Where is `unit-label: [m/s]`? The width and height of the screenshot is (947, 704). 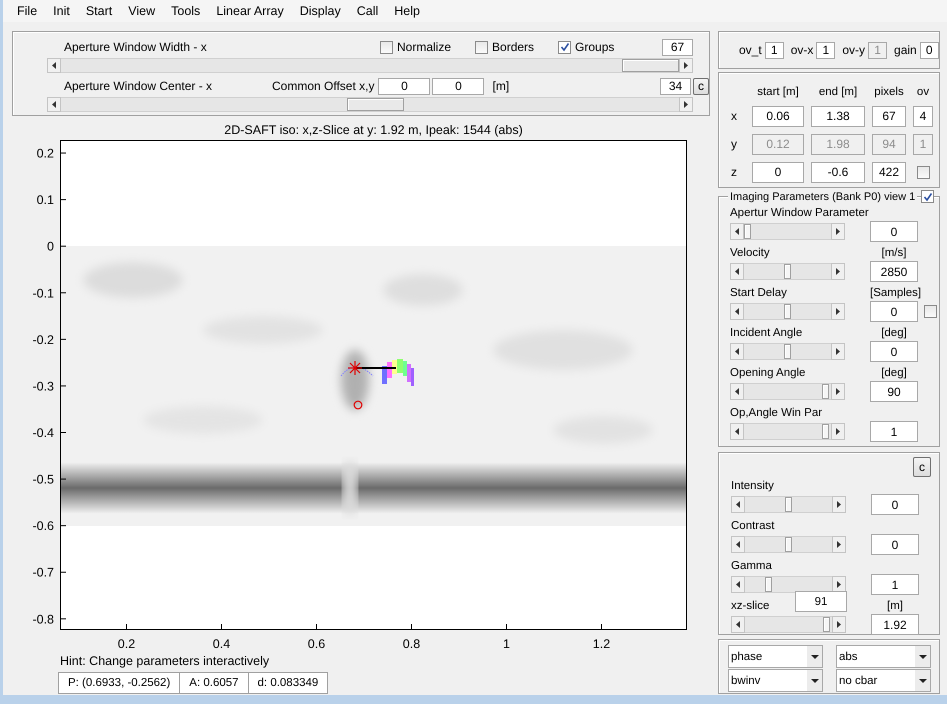
unit-label: [m/s] is located at coordinates (894, 252).